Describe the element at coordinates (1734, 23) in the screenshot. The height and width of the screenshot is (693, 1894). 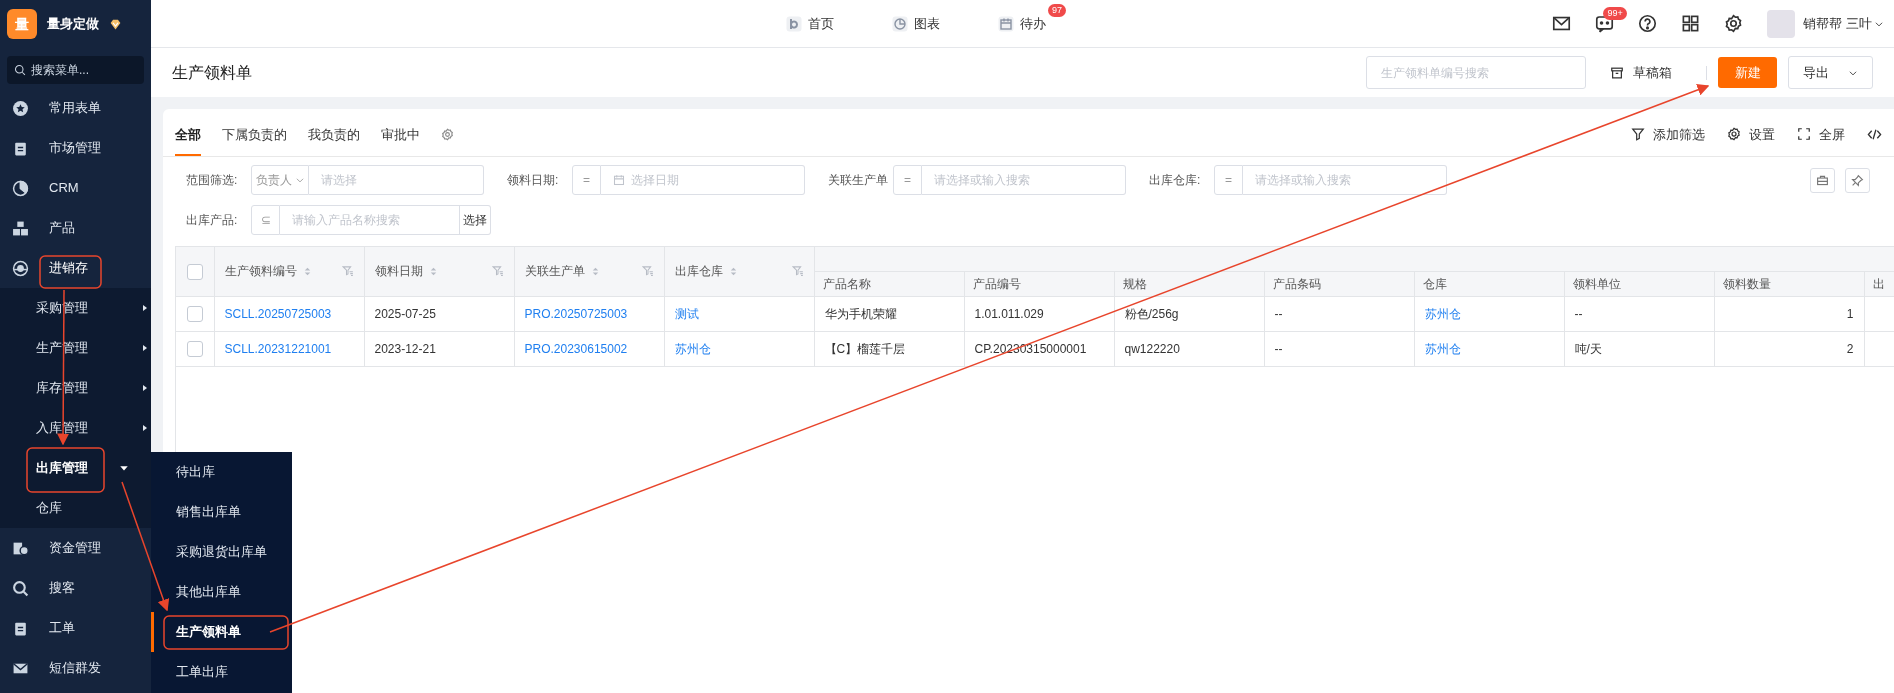
I see `settings-icon` at that location.